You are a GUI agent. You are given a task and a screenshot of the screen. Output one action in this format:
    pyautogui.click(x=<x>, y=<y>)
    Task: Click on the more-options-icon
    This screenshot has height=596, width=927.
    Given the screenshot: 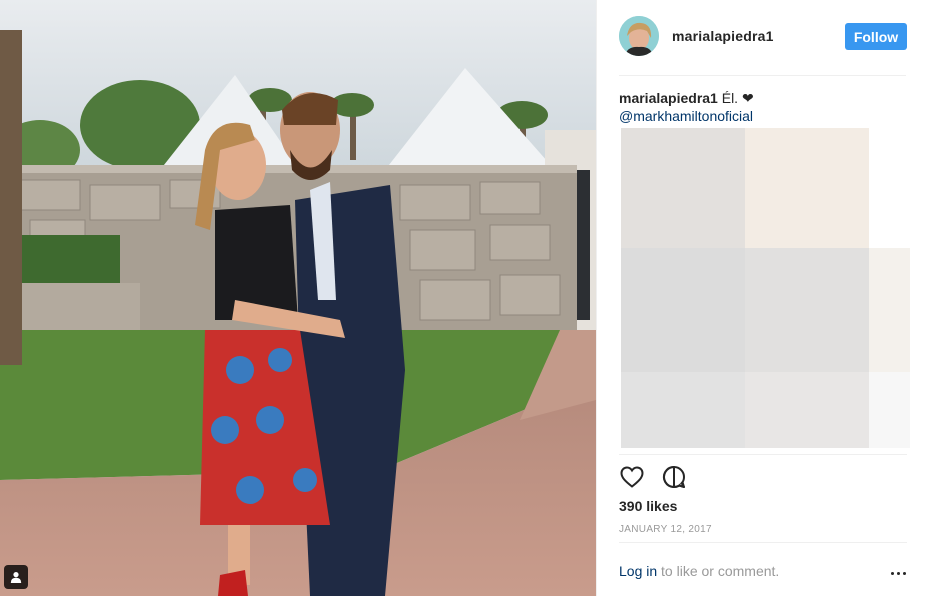 What is the action you would take?
    pyautogui.click(x=899, y=573)
    